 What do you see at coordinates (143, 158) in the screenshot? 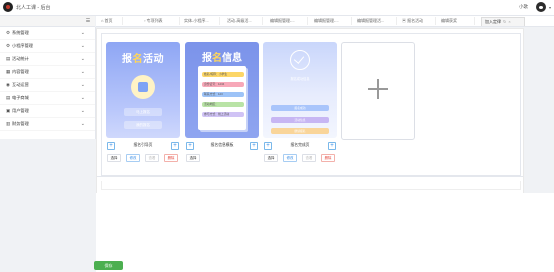
I see `card1-actions: 选择 修改 查看 删除` at bounding box center [143, 158].